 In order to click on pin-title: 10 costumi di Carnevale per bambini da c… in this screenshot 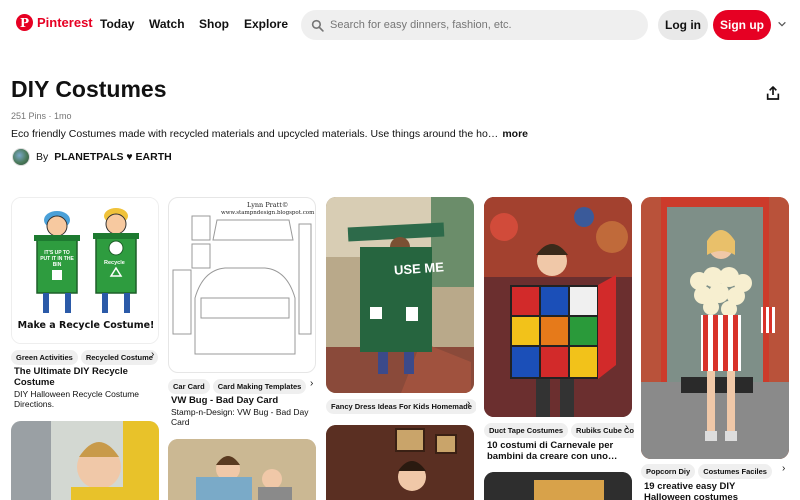, I will do `click(557, 451)`.